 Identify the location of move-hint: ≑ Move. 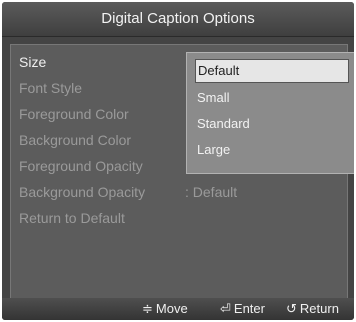
(165, 309).